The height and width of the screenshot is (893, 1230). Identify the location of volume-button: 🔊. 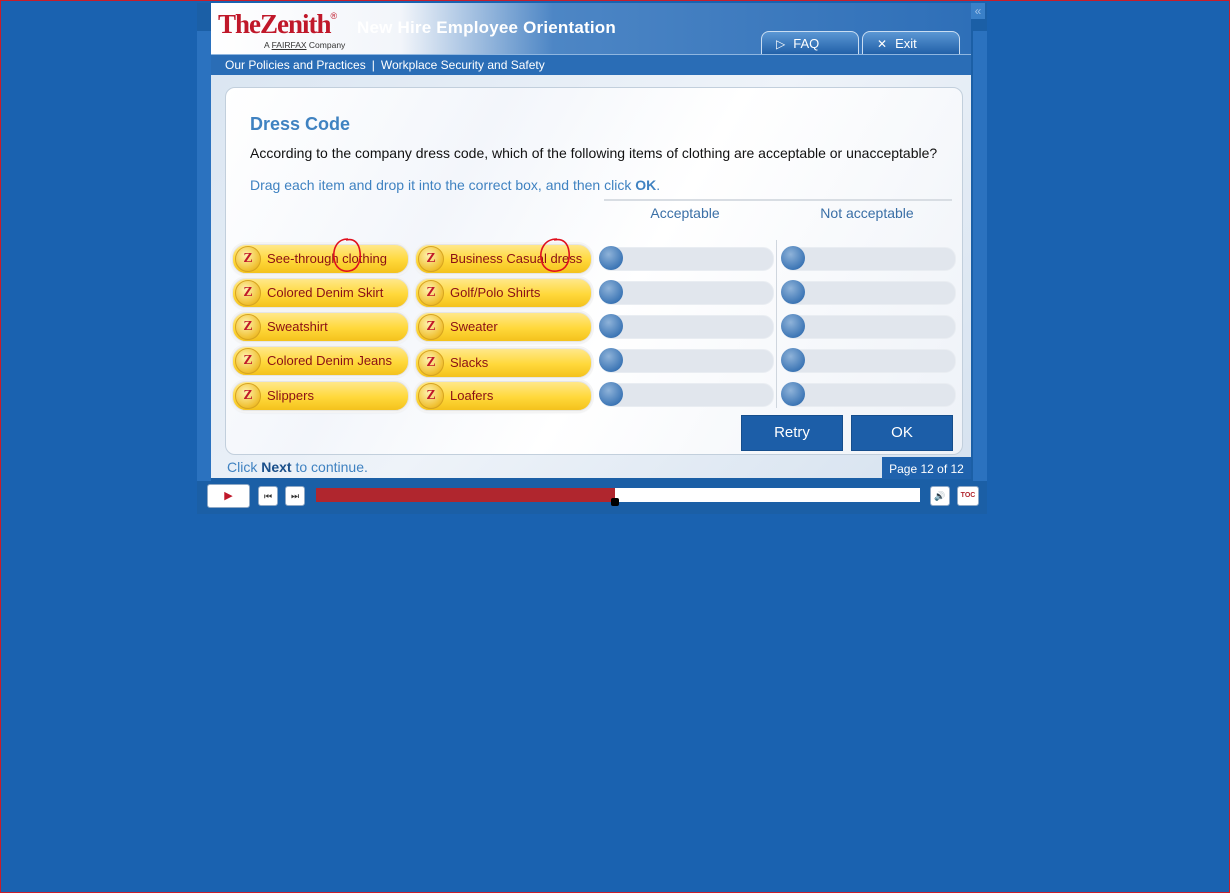
(940, 496).